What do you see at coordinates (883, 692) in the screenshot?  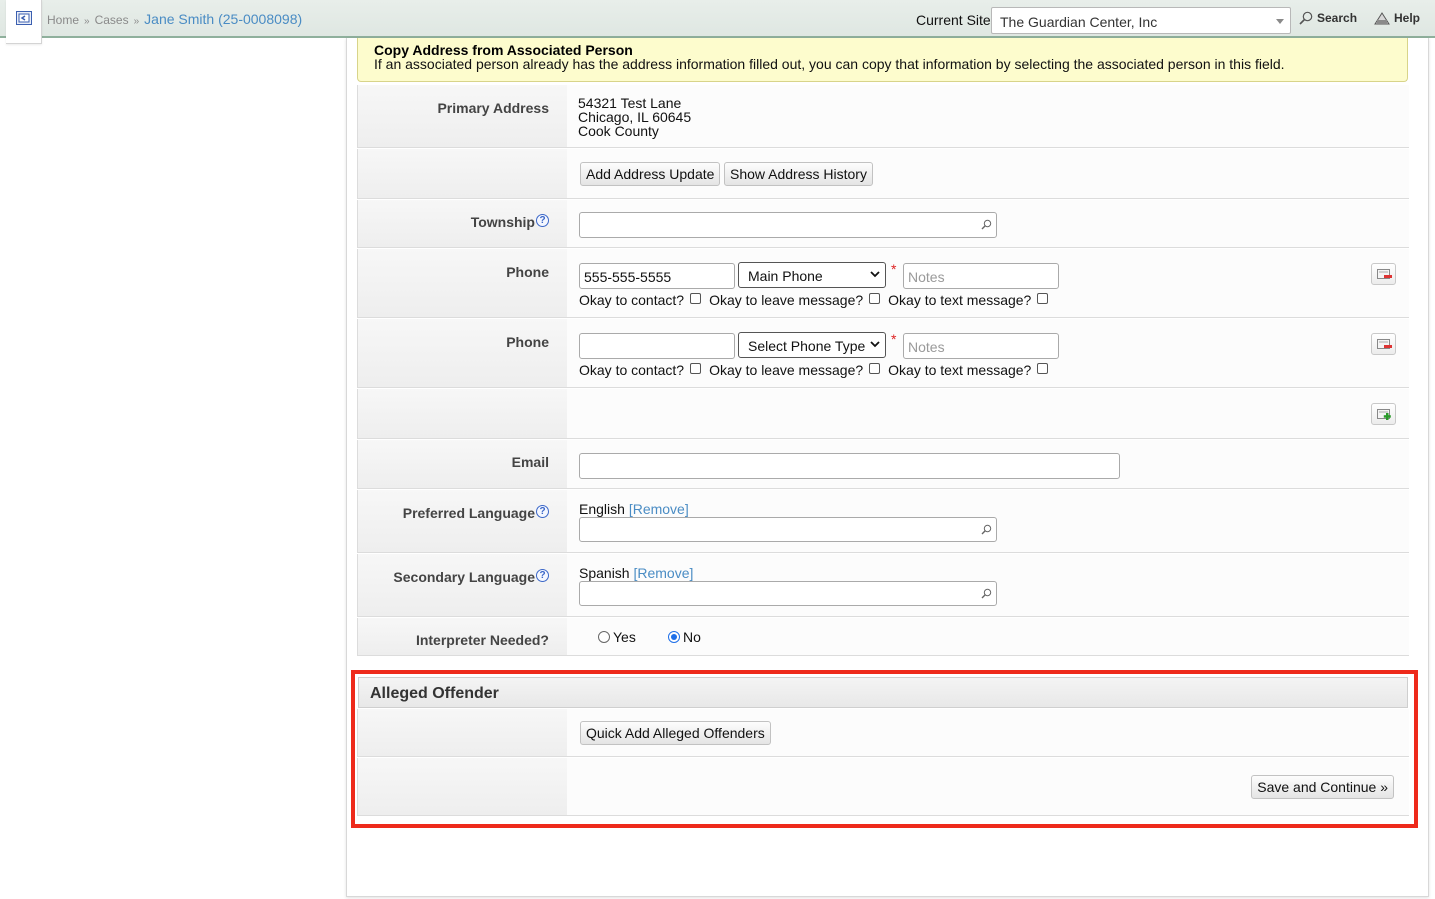 I see `alleged-offender-section-header: Alleged Offender` at bounding box center [883, 692].